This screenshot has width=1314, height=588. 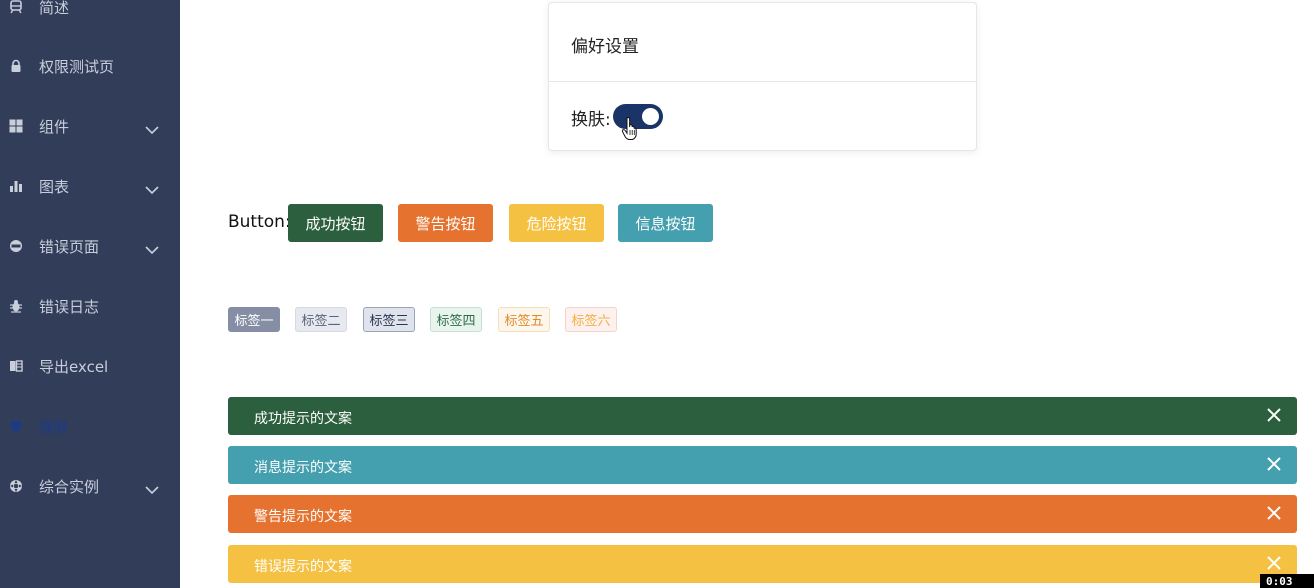 What do you see at coordinates (90, 16) in the screenshot?
I see `sidebar-item-overview: 简述` at bounding box center [90, 16].